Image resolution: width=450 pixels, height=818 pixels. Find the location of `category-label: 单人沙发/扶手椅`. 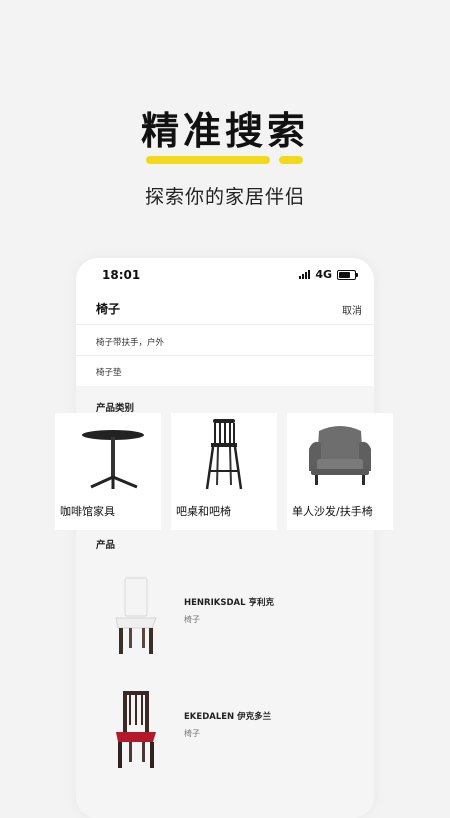

category-label: 单人沙发/扶手椅 is located at coordinates (332, 511).